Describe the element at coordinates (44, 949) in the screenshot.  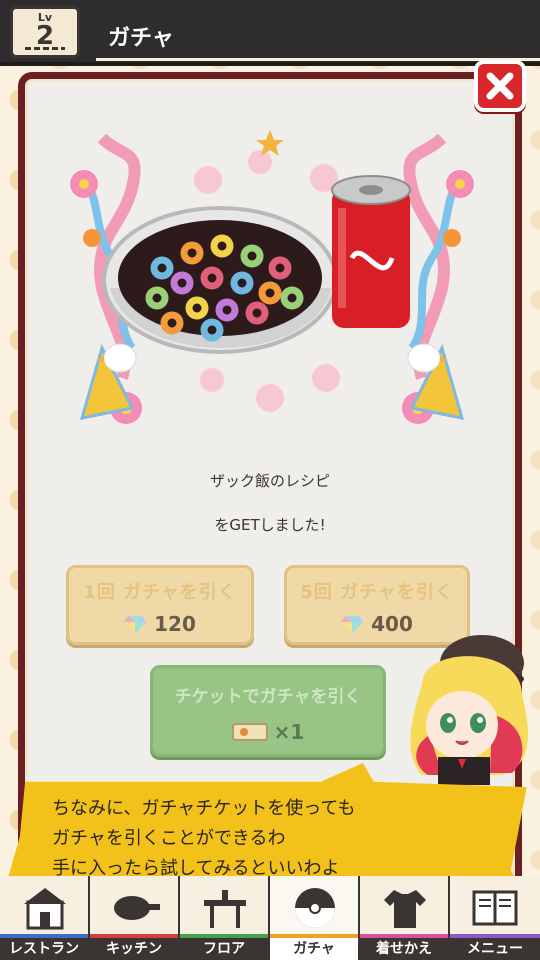
I see `nav-label: レストラン` at that location.